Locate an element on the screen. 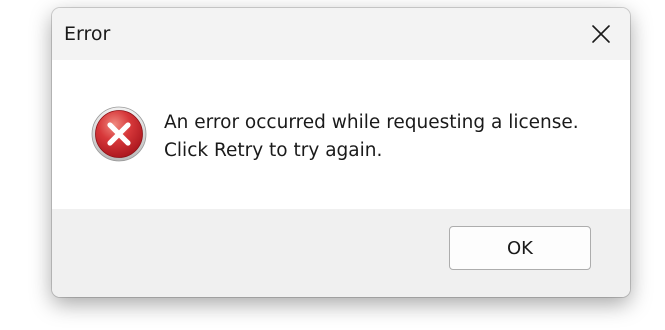 This screenshot has width=665, height=330. window-title: Error is located at coordinates (87, 34).